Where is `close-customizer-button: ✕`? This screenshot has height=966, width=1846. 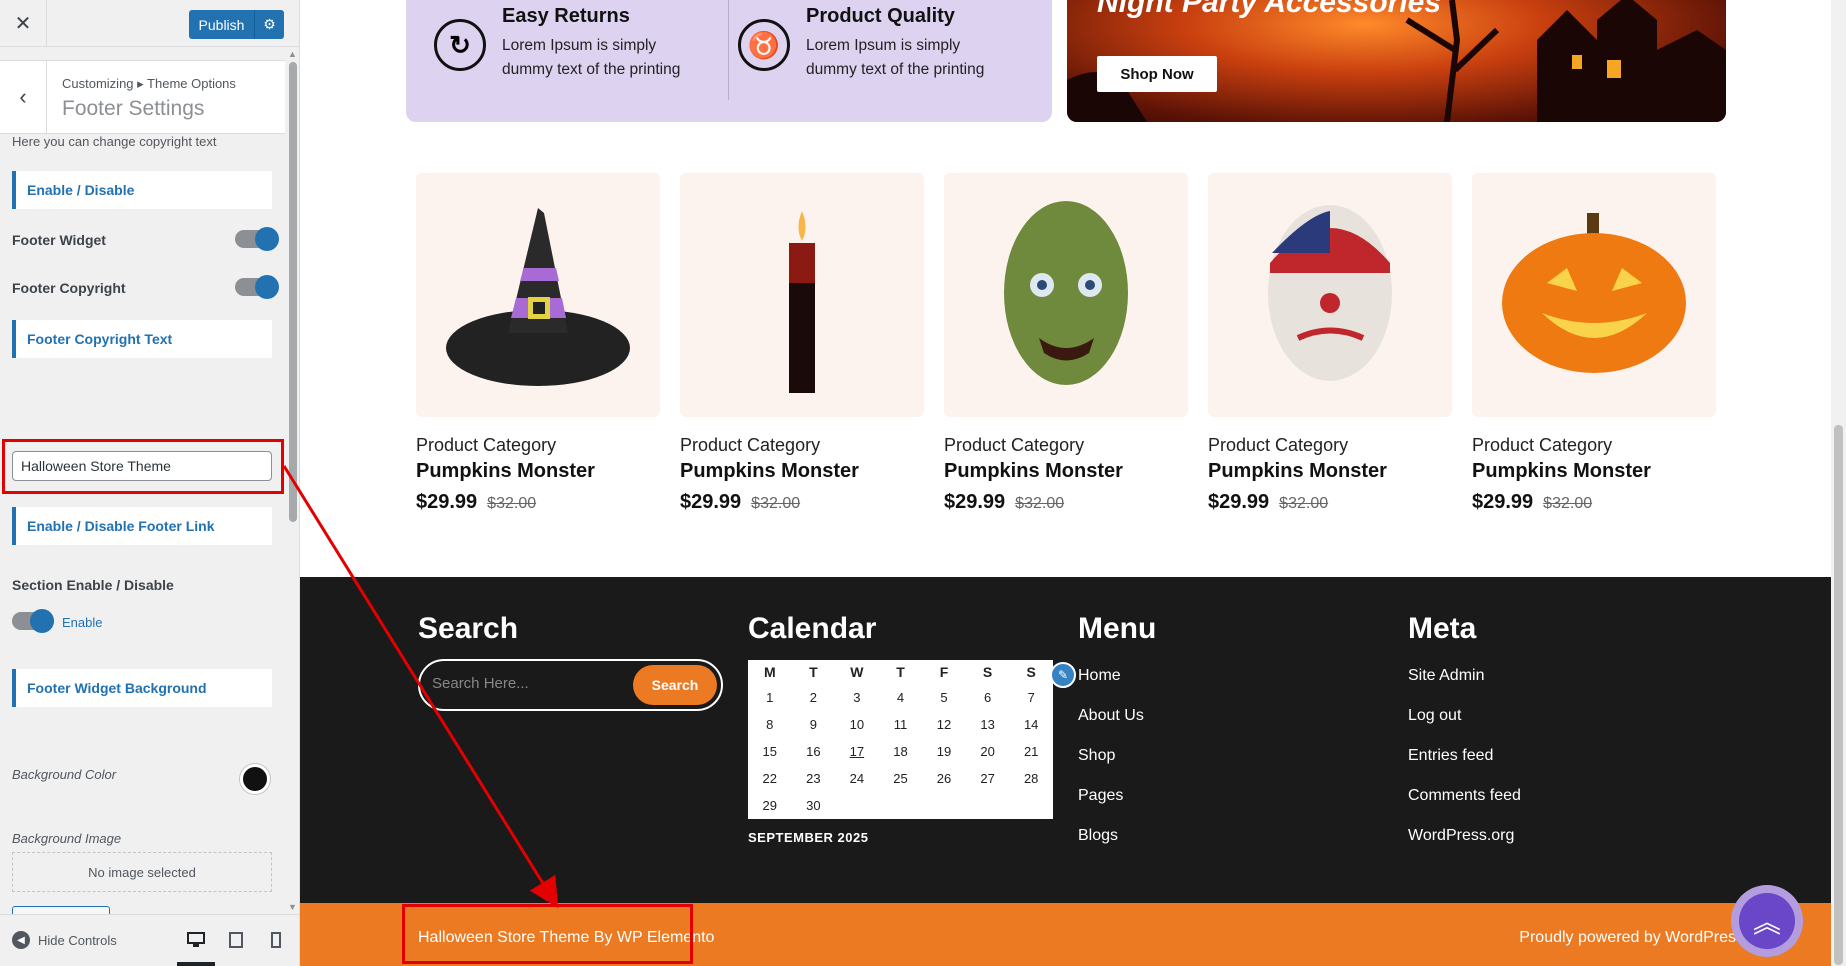
close-customizer-button: ✕ is located at coordinates (23, 23).